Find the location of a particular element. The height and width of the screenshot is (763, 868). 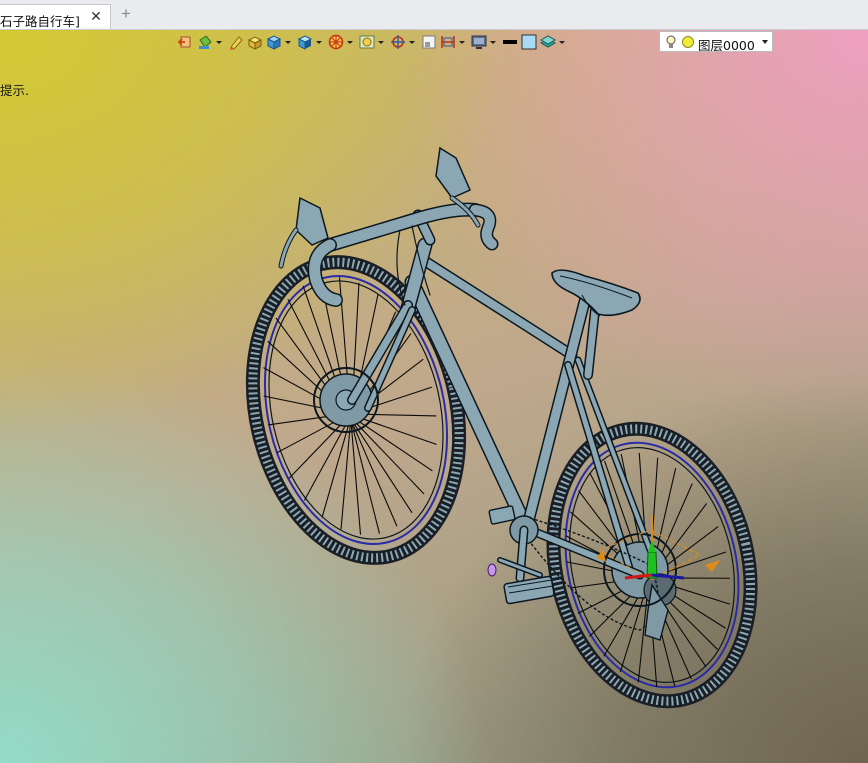

layer-select: 图层0000 is located at coordinates (716, 42).